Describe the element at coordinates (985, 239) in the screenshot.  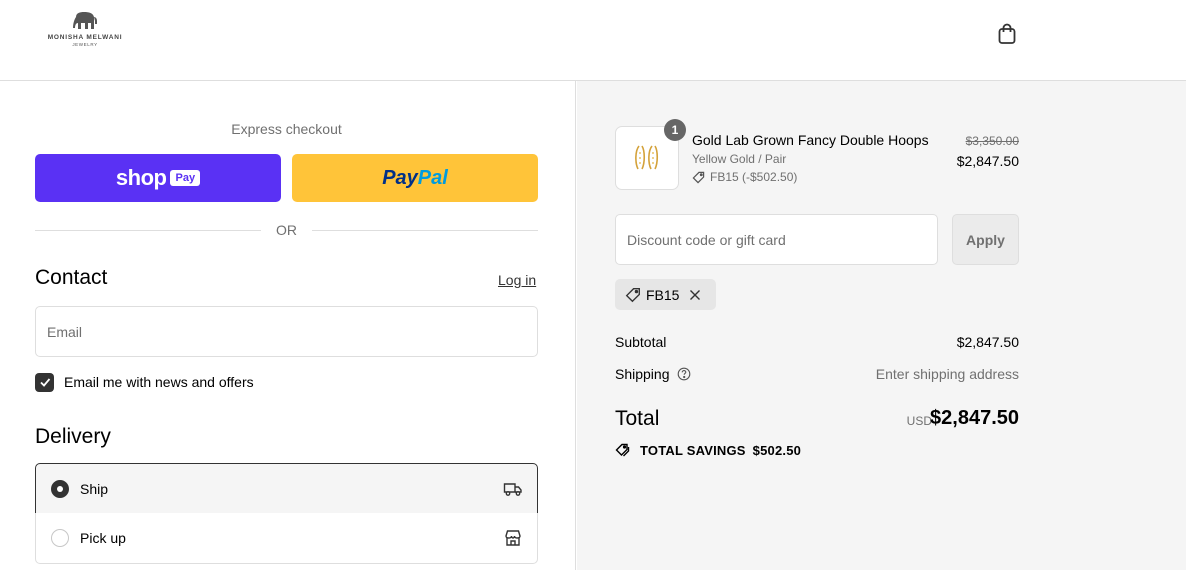
I see `apply-button: Apply` at that location.